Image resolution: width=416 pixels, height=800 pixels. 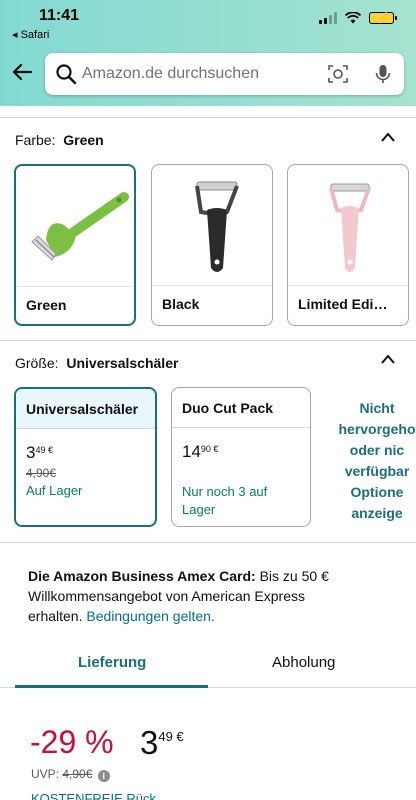 I want to click on offer-price: 349 €, so click(x=162, y=742).